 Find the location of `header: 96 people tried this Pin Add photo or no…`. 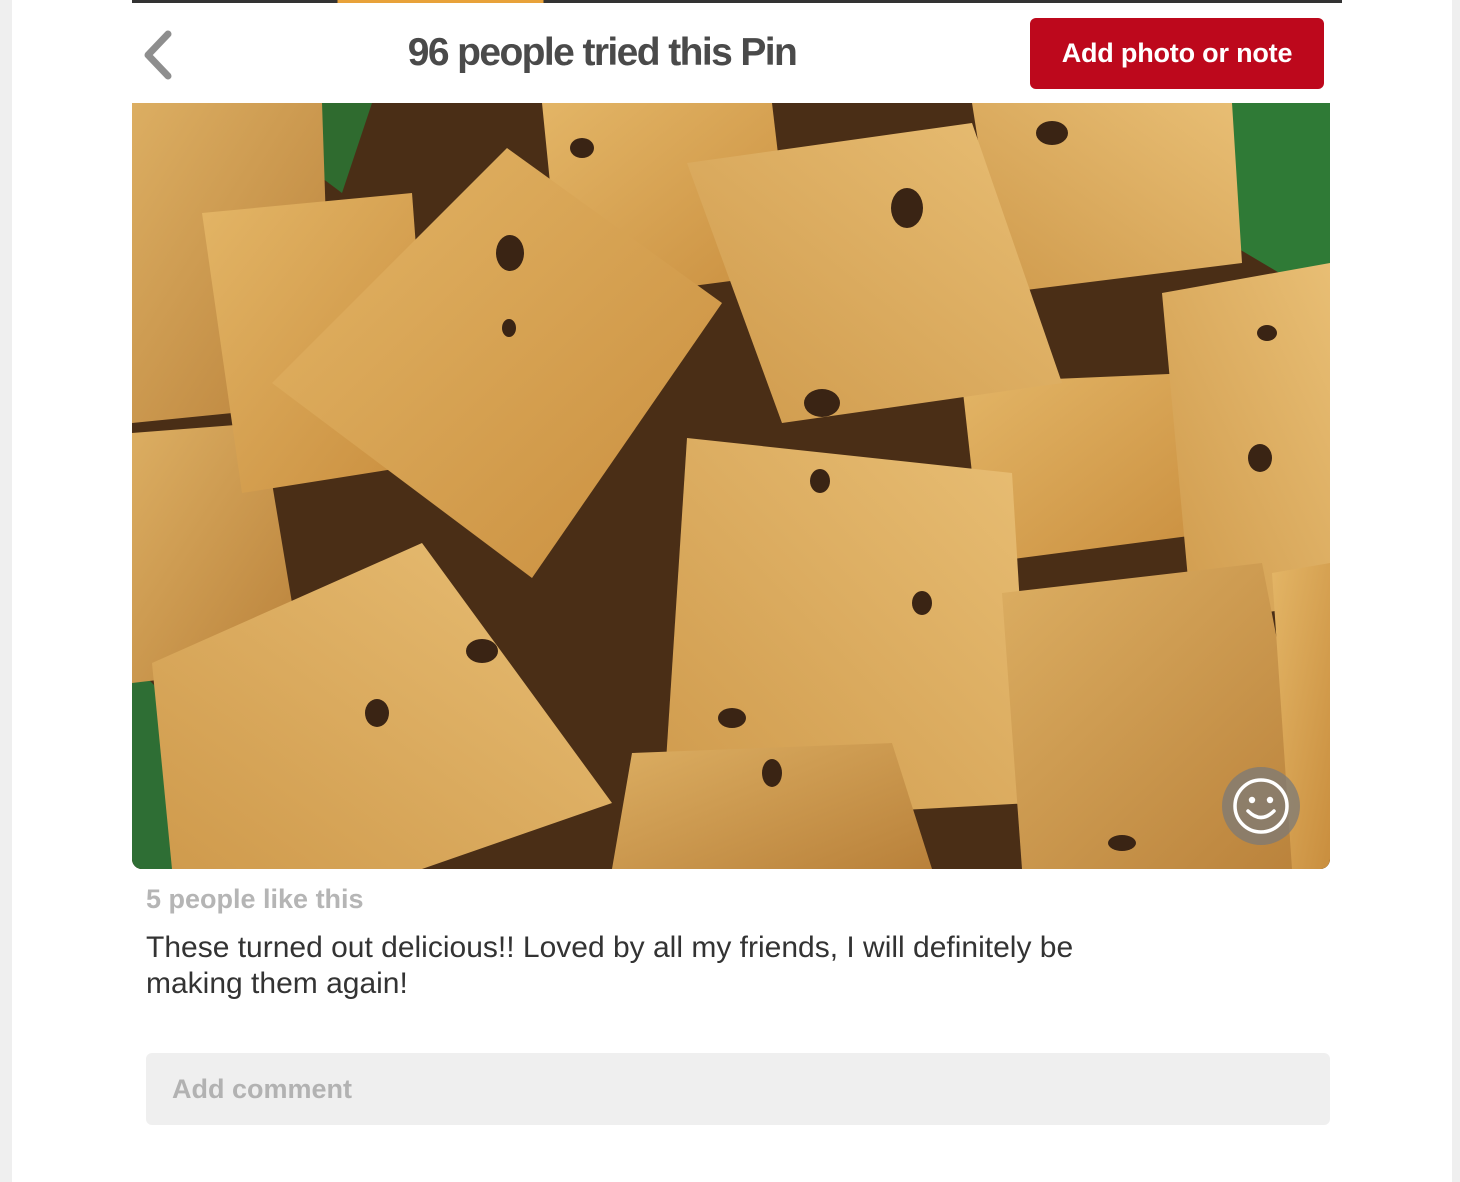

header: 96 people tried this Pin Add photo or no… is located at coordinates (737, 53).